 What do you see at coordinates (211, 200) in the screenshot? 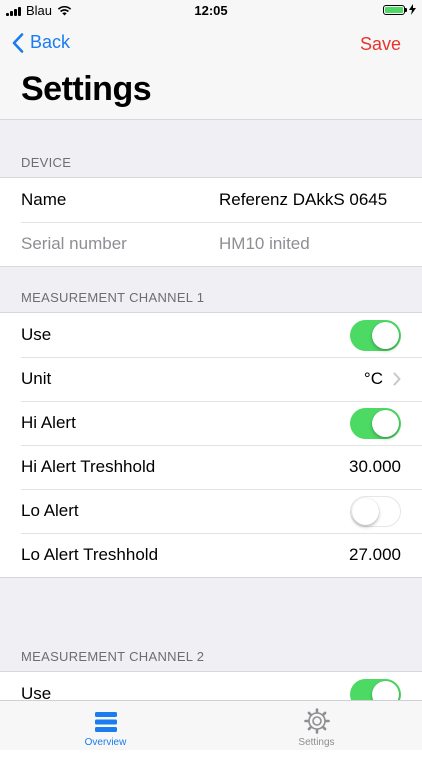
I see `device-name-row: Name Referenz DAkkS 0645` at bounding box center [211, 200].